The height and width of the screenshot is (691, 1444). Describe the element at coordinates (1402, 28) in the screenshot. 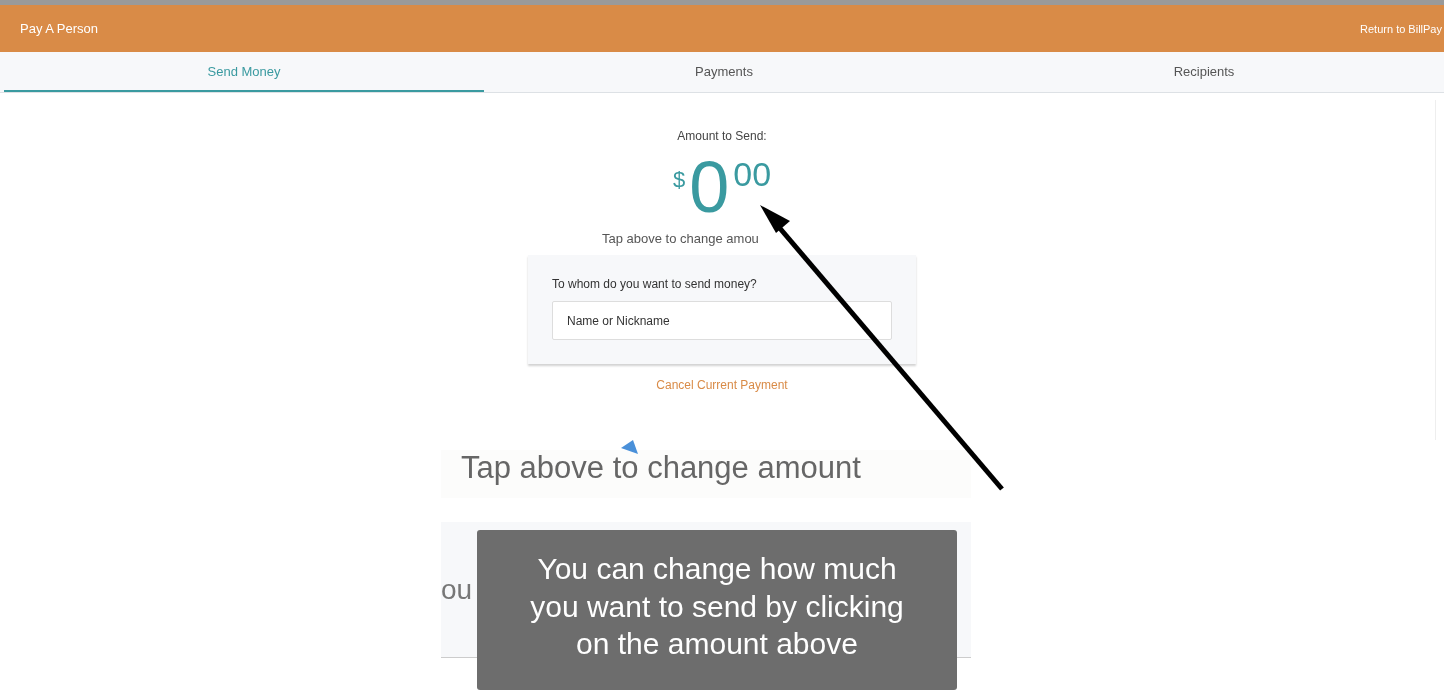

I see `return-link: Return to BillPay` at that location.